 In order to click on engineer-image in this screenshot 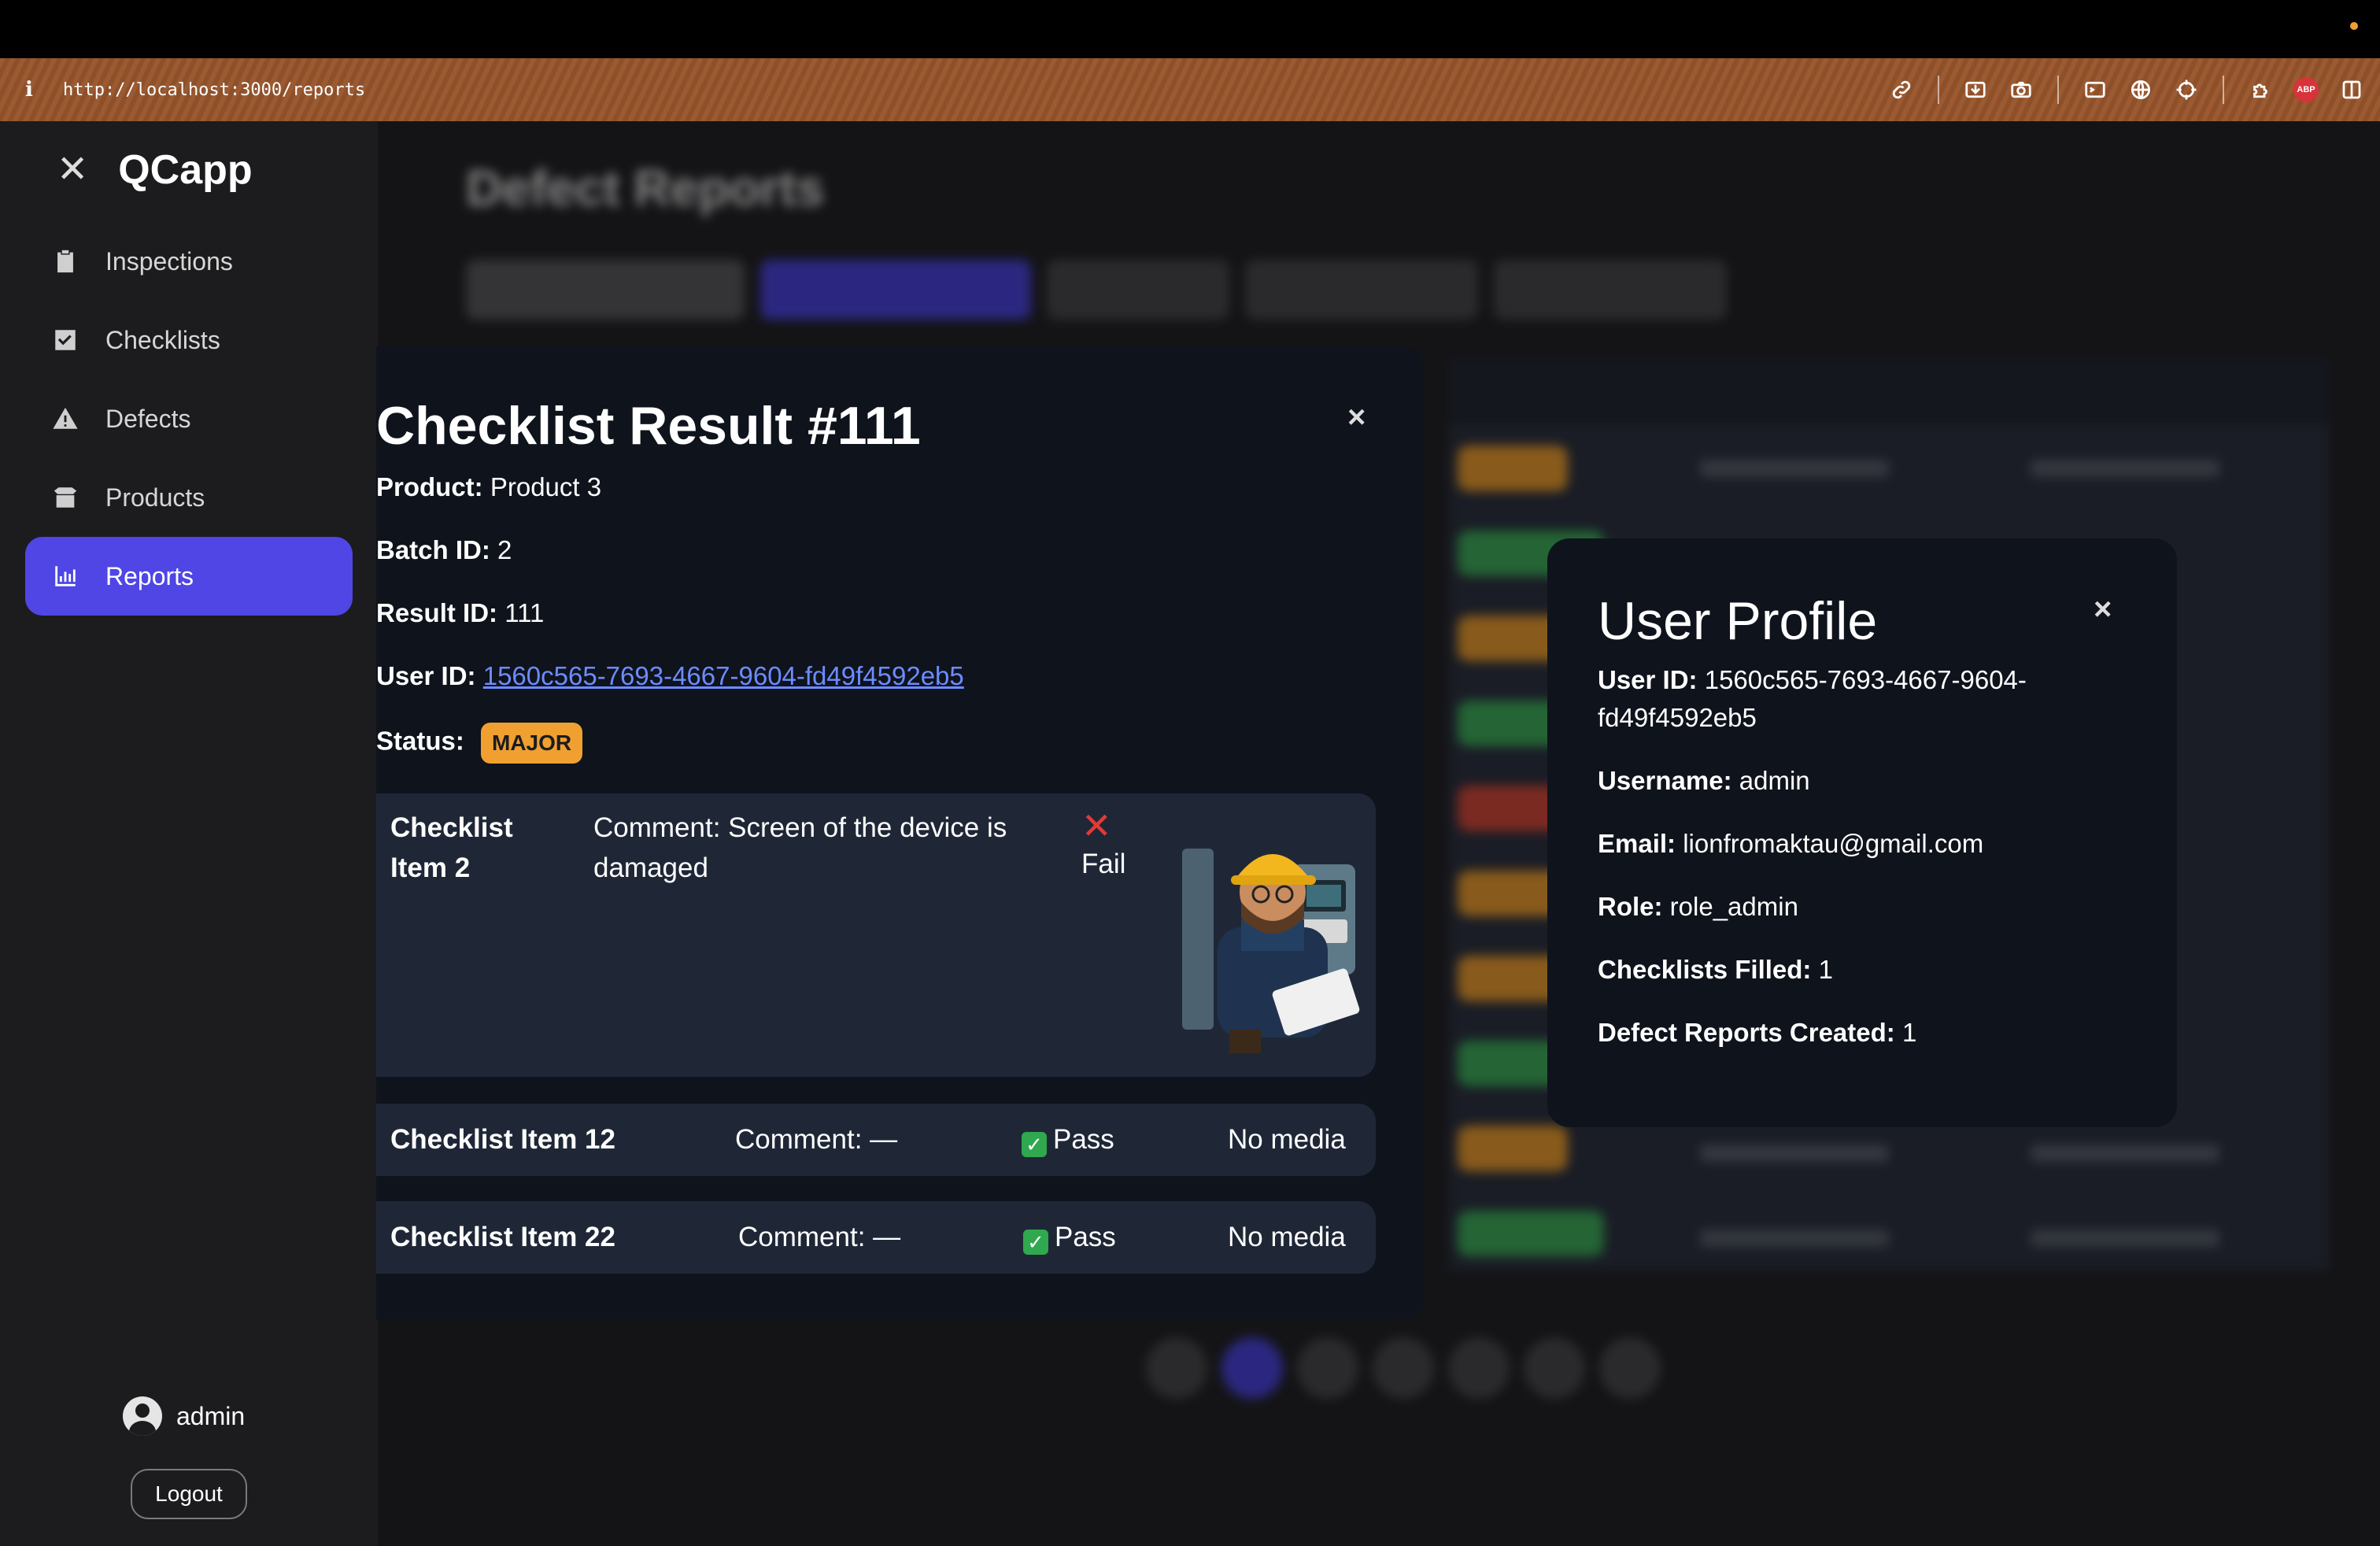, I will do `click(1268, 939)`.